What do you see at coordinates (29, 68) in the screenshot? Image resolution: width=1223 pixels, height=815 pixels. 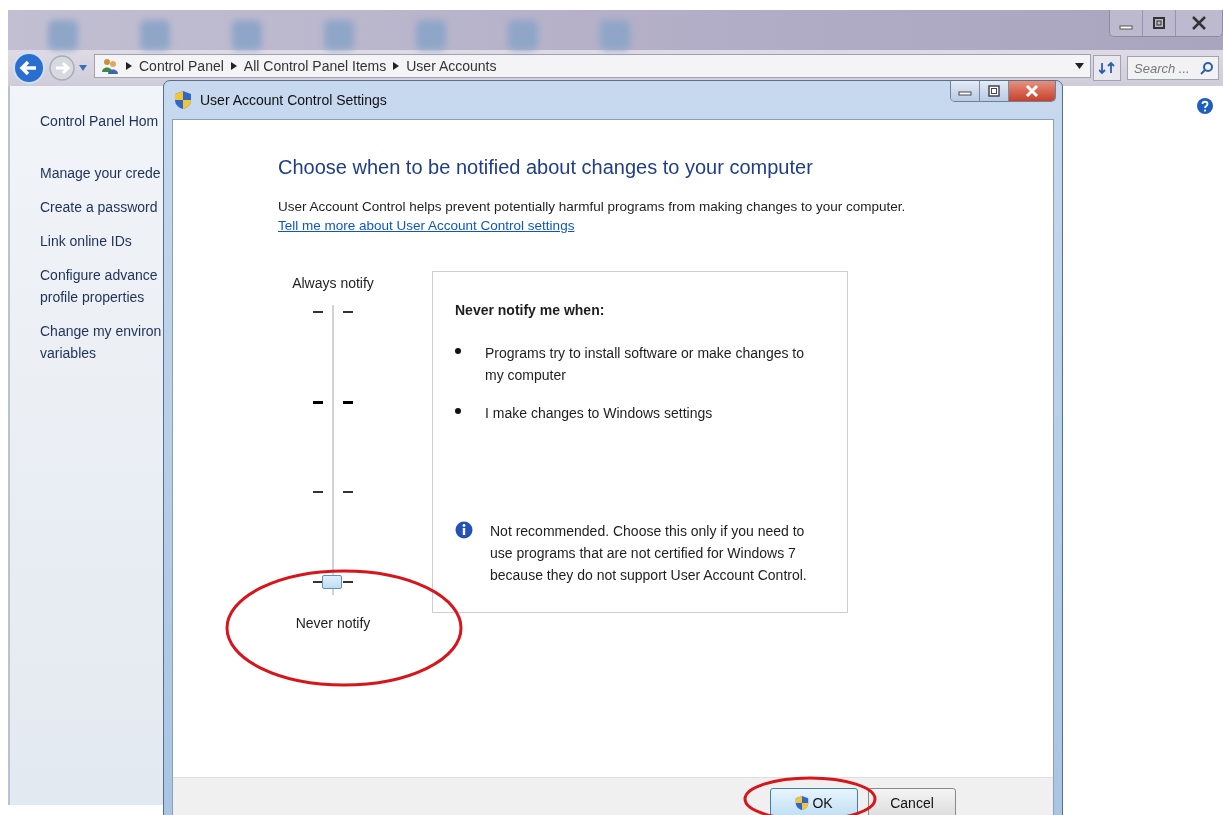 I see `back-button` at bounding box center [29, 68].